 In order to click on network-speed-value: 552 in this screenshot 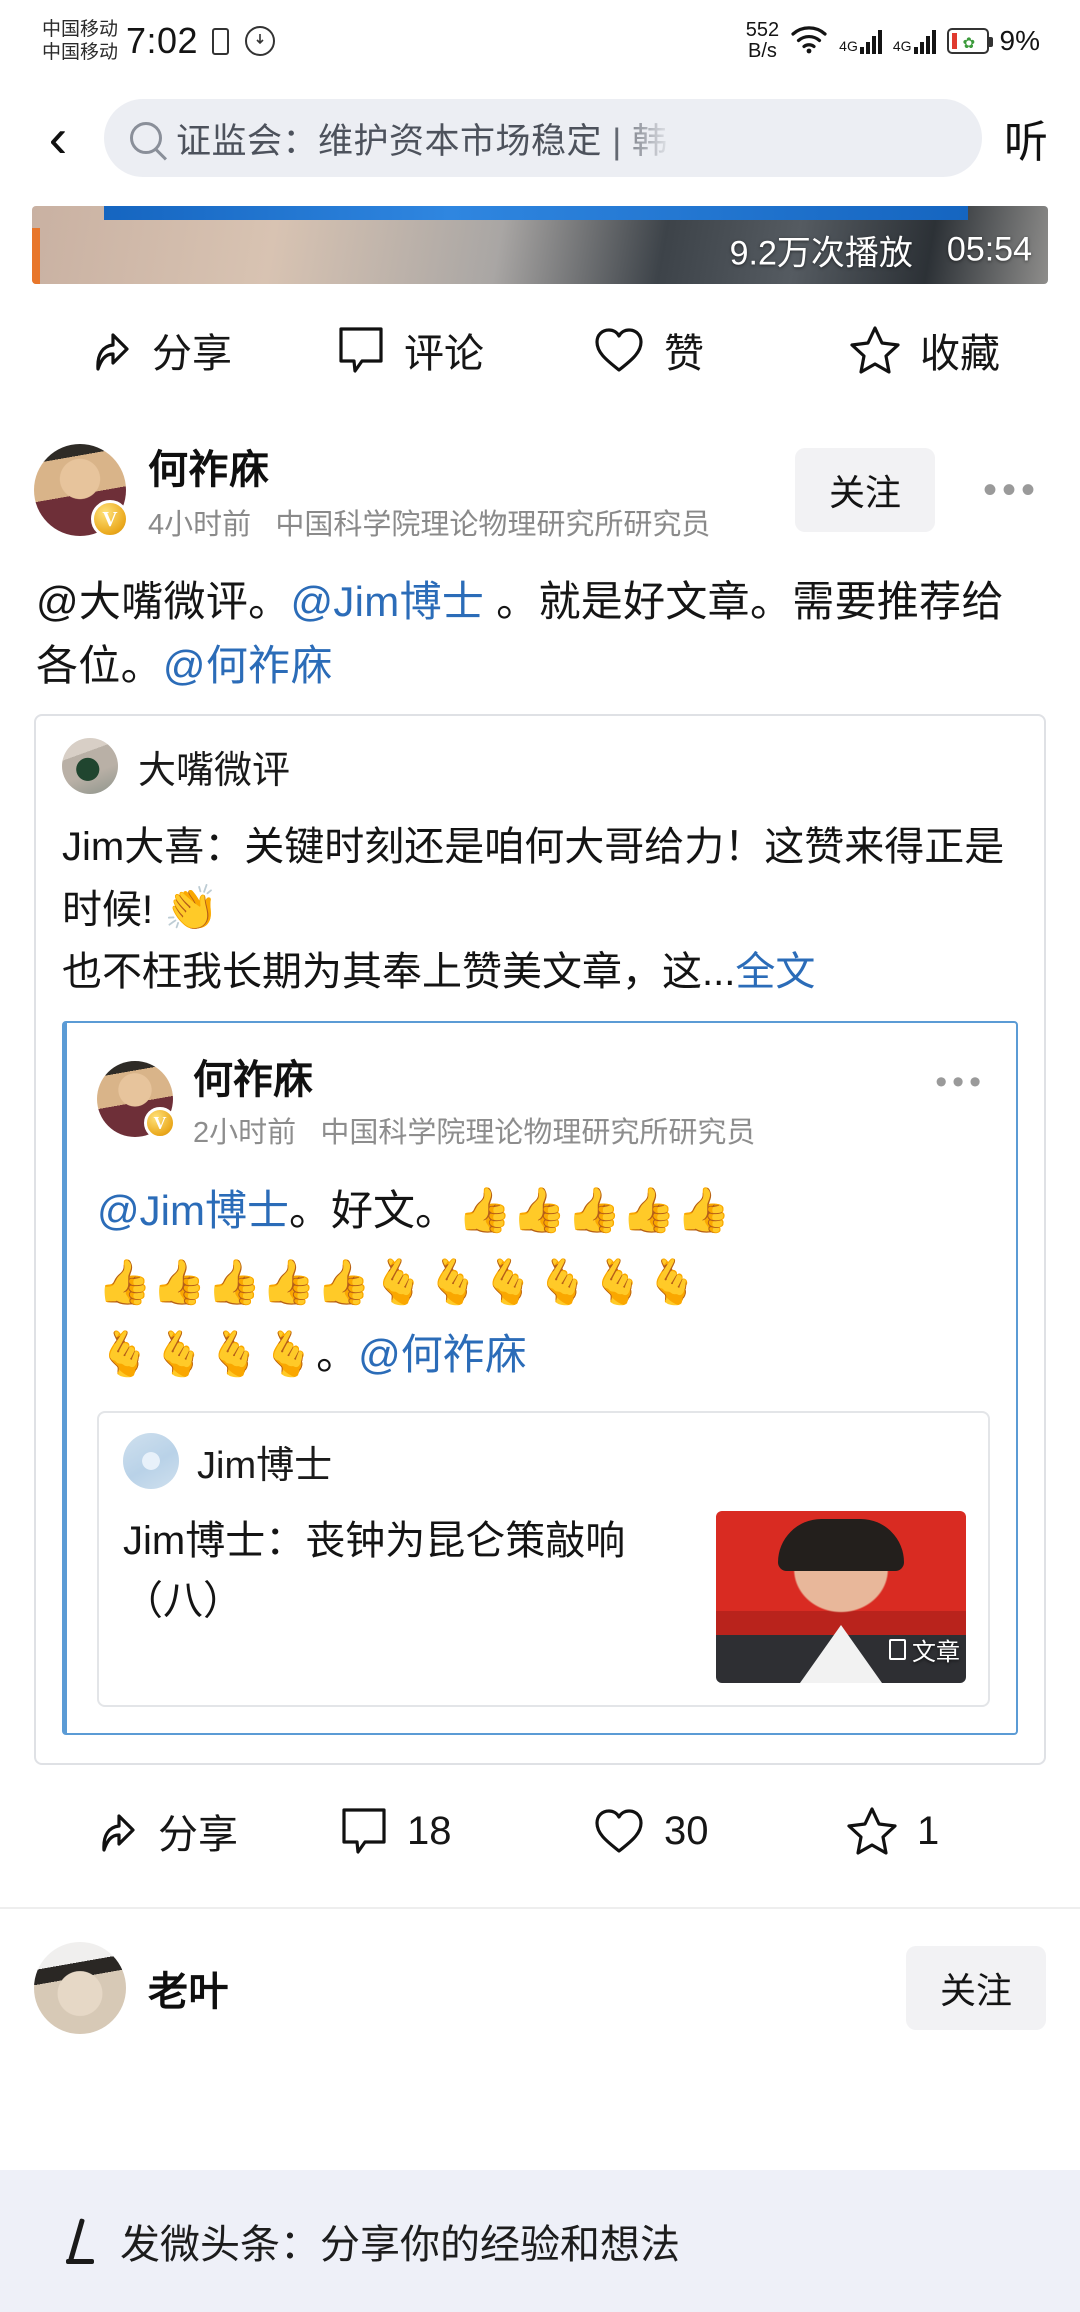, I will do `click(762, 30)`.